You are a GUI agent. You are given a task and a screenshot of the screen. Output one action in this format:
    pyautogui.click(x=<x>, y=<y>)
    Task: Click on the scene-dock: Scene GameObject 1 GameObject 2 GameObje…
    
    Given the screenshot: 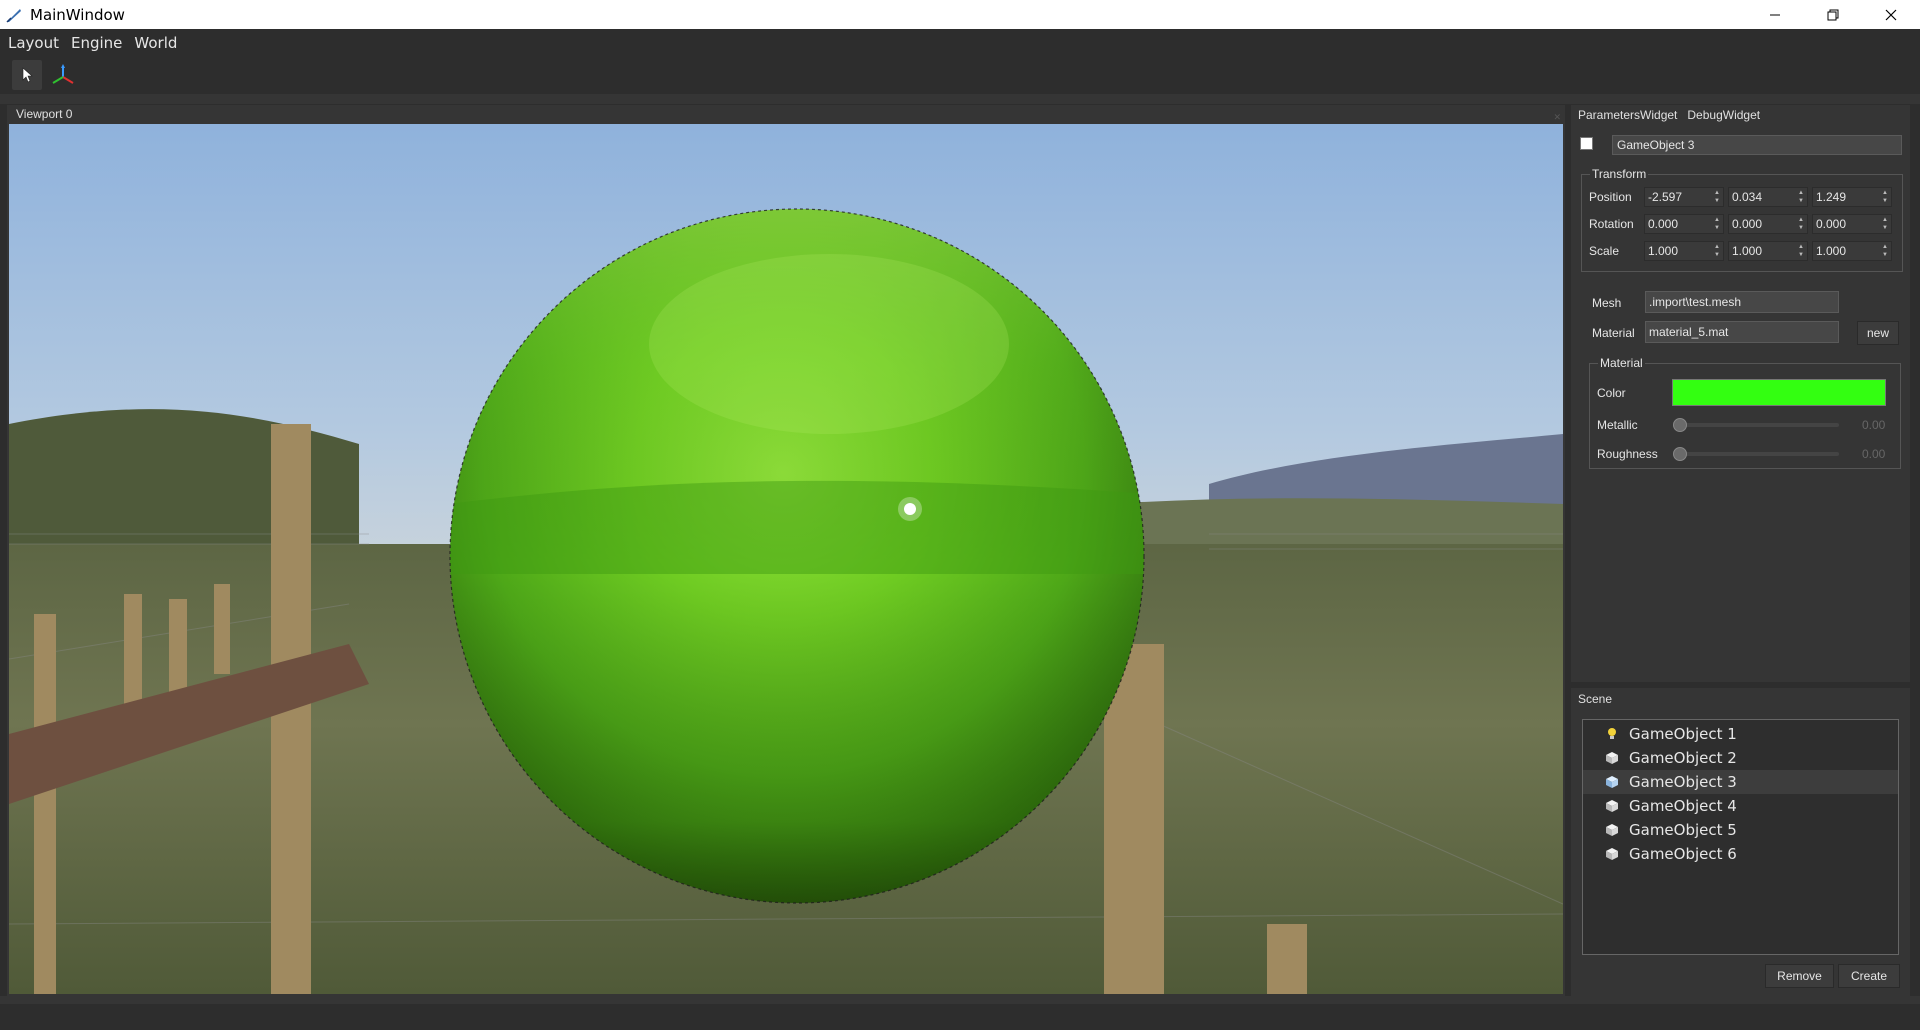 What is the action you would take?
    pyautogui.click(x=1740, y=842)
    